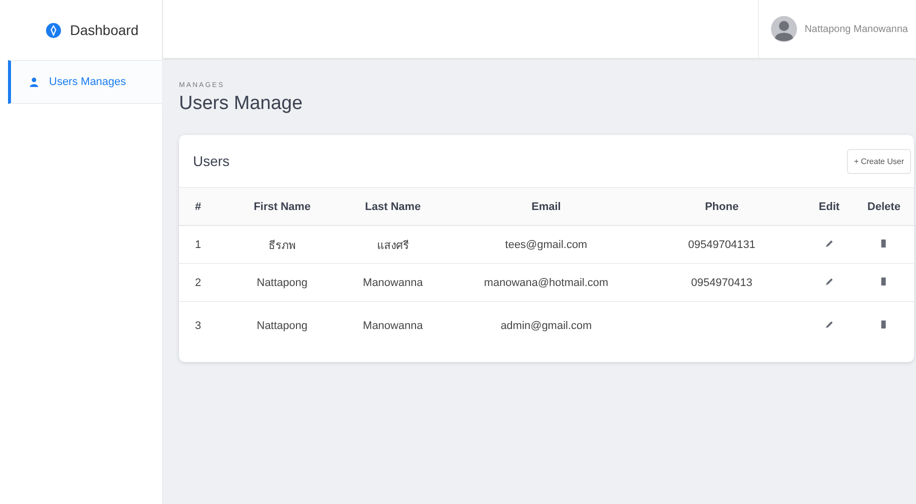 This screenshot has height=504, width=916. Describe the element at coordinates (211, 161) in the screenshot. I see `card-title: Users` at that location.